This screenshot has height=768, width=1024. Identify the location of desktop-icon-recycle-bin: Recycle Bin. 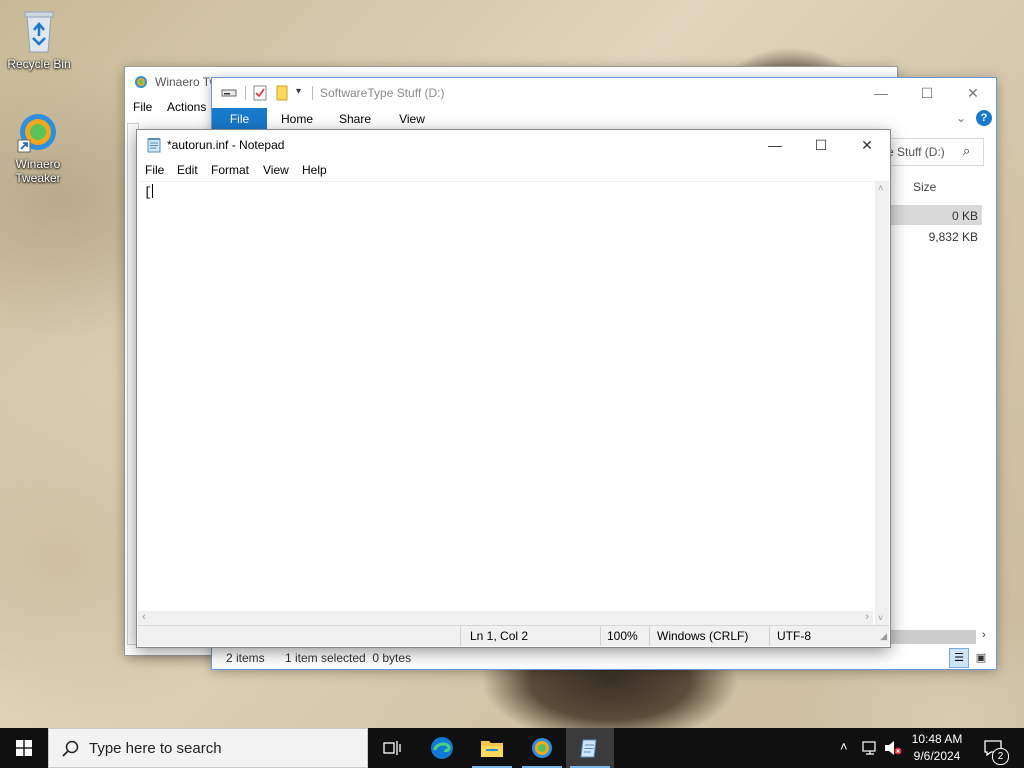
(39, 39).